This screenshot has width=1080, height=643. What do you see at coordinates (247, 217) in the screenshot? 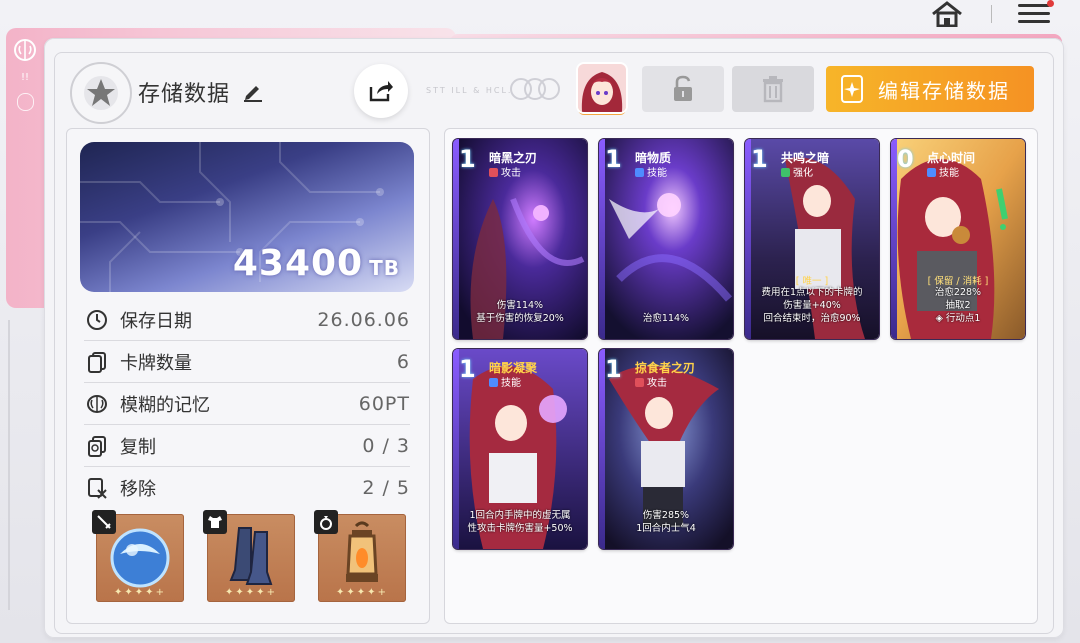
I see `storage-banner: 43400 TB` at bounding box center [247, 217].